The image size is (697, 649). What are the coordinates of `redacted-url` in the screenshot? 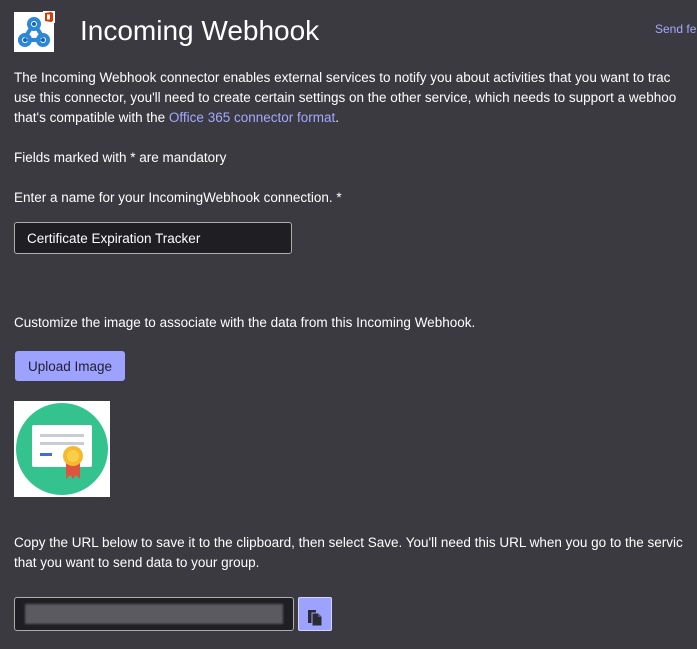 It's located at (154, 614).